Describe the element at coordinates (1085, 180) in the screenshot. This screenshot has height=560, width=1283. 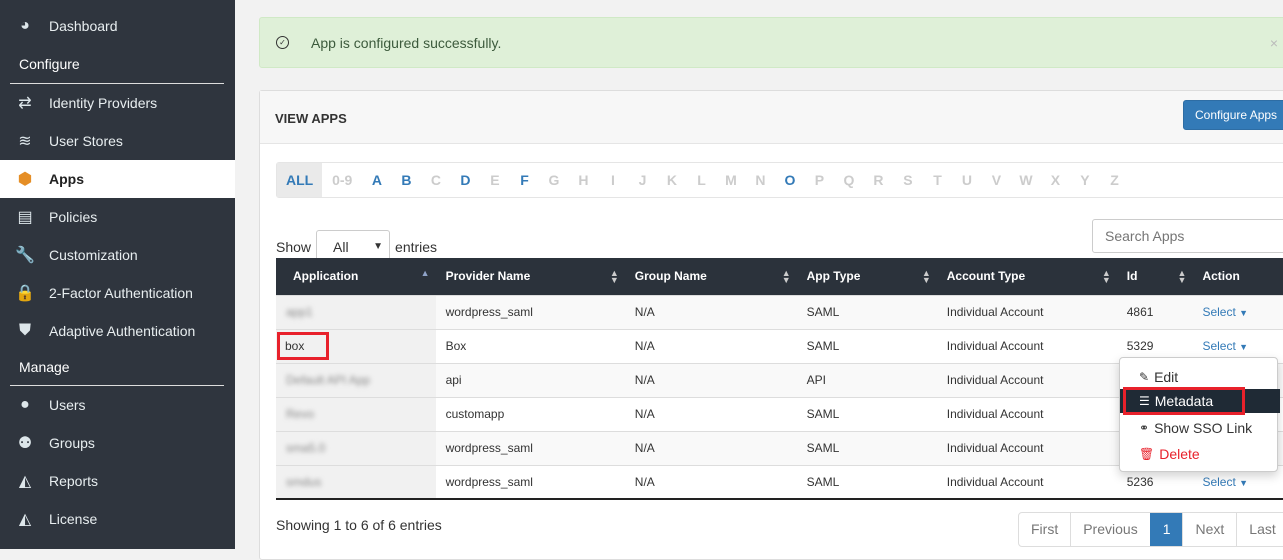
I see `alpha-filter-y: Y` at that location.